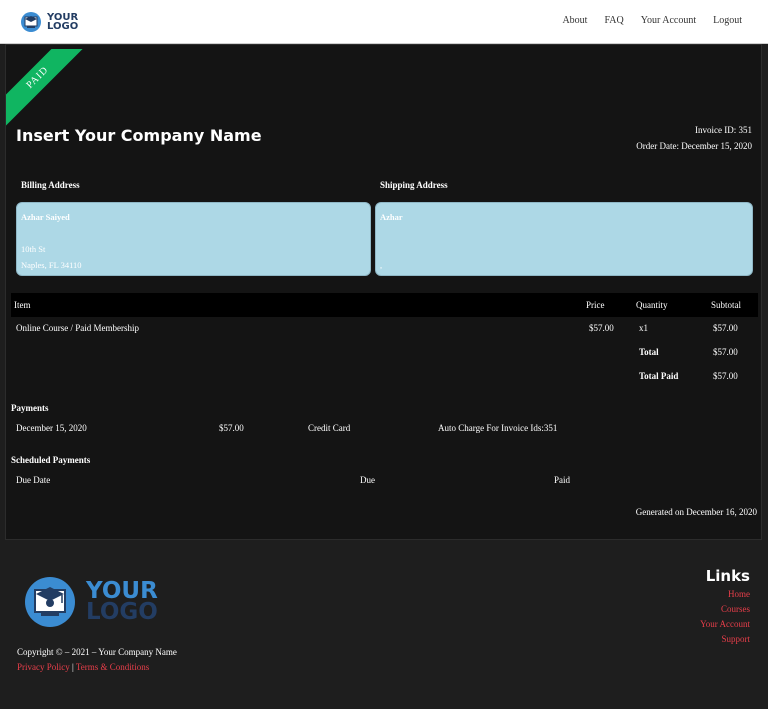 The width and height of the screenshot is (768, 709). What do you see at coordinates (725, 594) in the screenshot?
I see `footer-link-home: Home` at bounding box center [725, 594].